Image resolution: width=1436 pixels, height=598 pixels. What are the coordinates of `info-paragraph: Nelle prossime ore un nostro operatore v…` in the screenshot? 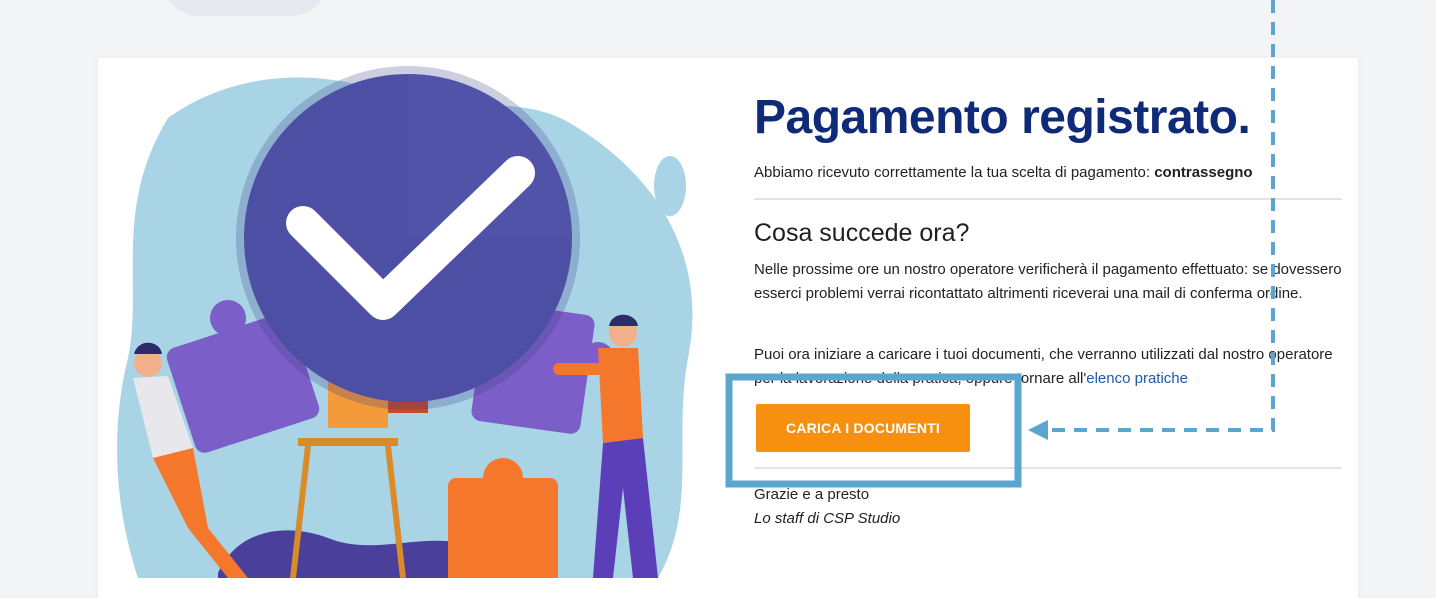 It's located at (1048, 281).